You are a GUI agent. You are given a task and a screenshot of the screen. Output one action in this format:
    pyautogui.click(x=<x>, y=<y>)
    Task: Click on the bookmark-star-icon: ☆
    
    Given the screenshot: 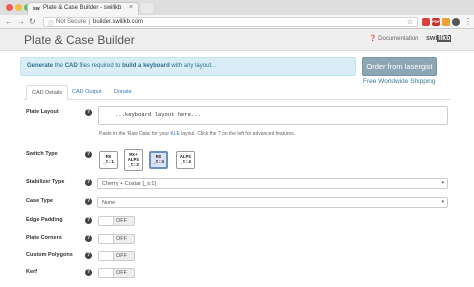 What is the action you would take?
    pyautogui.click(x=410, y=22)
    